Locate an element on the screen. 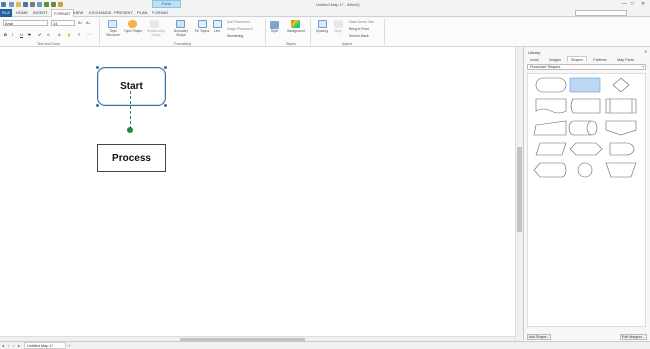 Image resolution: width=650 pixels, height=349 pixels. last-sheet-icon: ▸ is located at coordinates (19, 345).